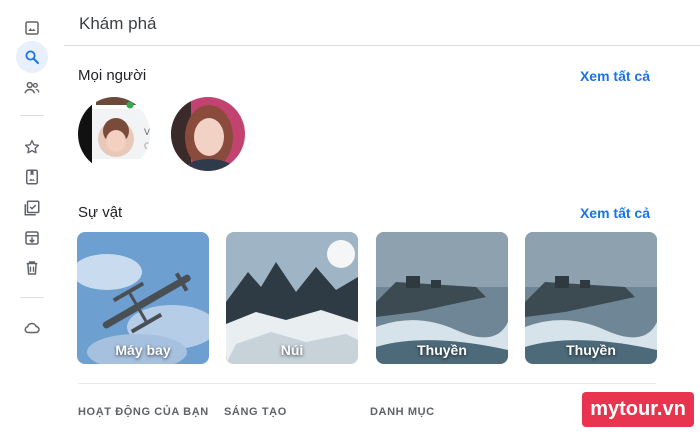 This screenshot has height=438, width=700. I want to click on photos-nav-button, so click(32, 28).